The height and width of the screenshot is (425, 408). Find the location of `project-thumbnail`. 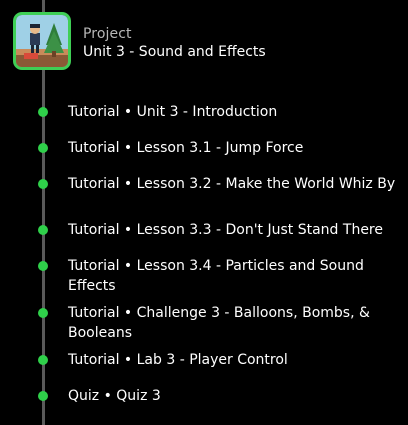

project-thumbnail is located at coordinates (42, 41).